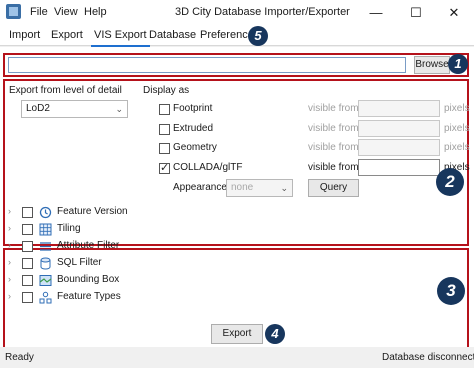  I want to click on extruded-label: Extruded, so click(193, 128).